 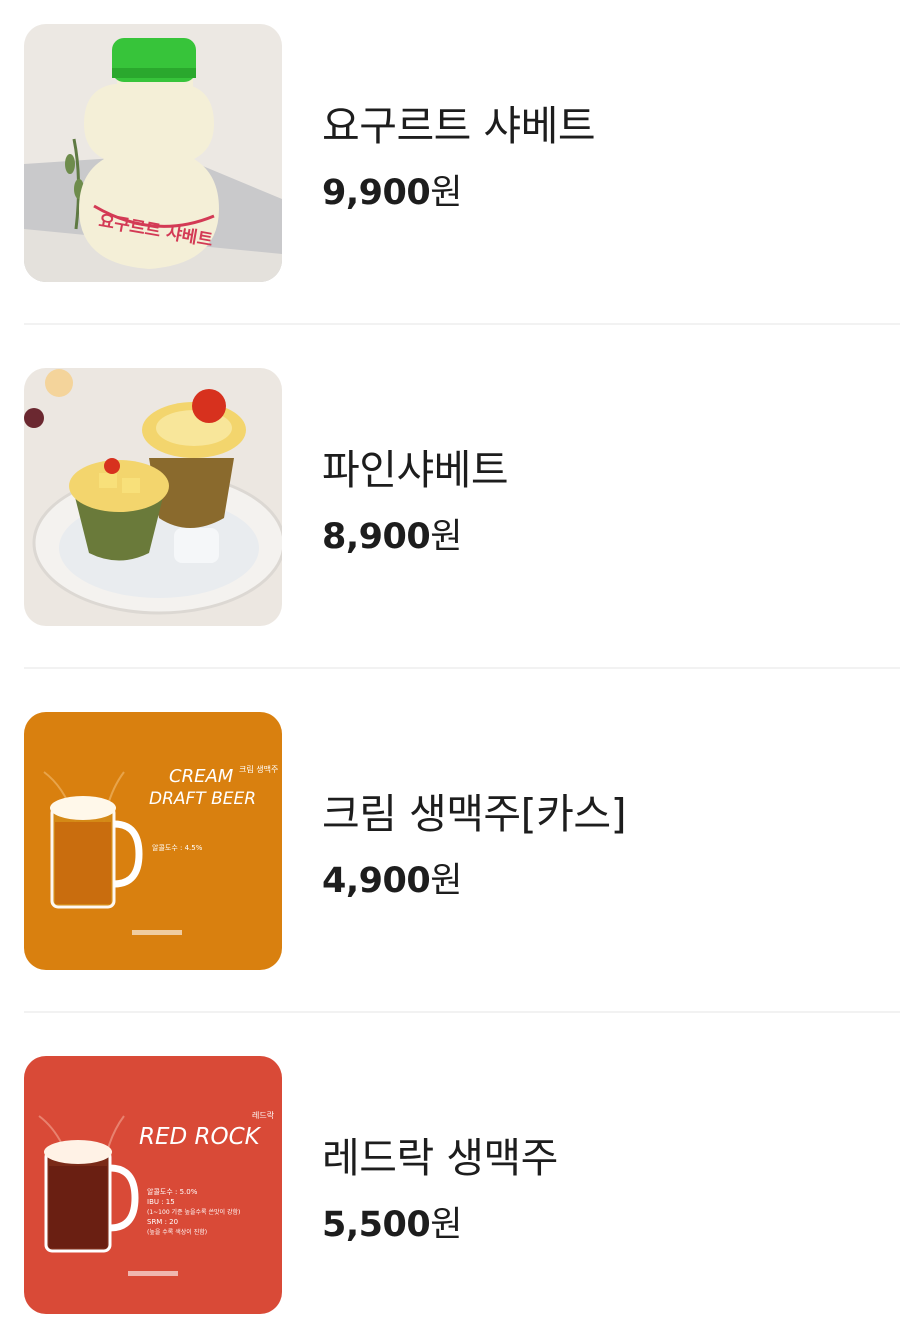 What do you see at coordinates (258, 769) in the screenshot?
I see `image-text-2: 크림 생맥주` at bounding box center [258, 769].